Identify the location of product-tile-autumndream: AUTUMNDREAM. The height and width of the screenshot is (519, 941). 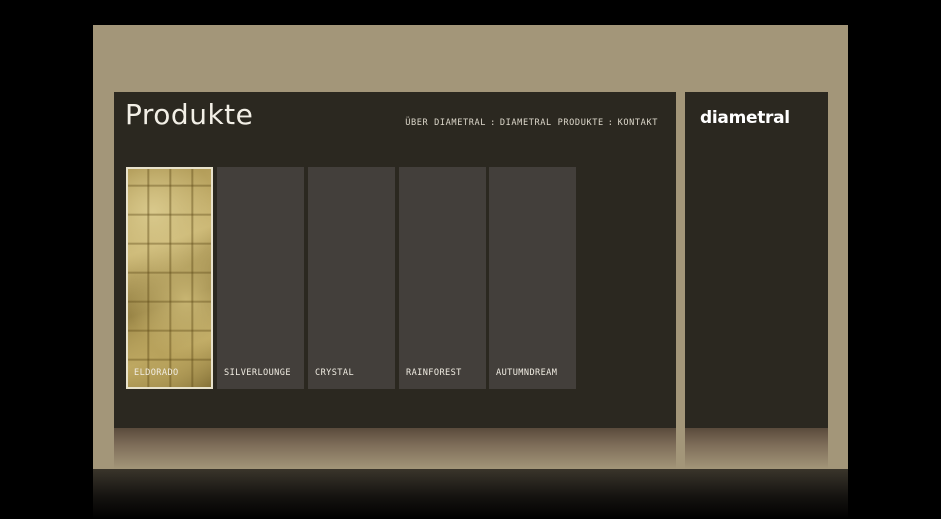
(532, 278).